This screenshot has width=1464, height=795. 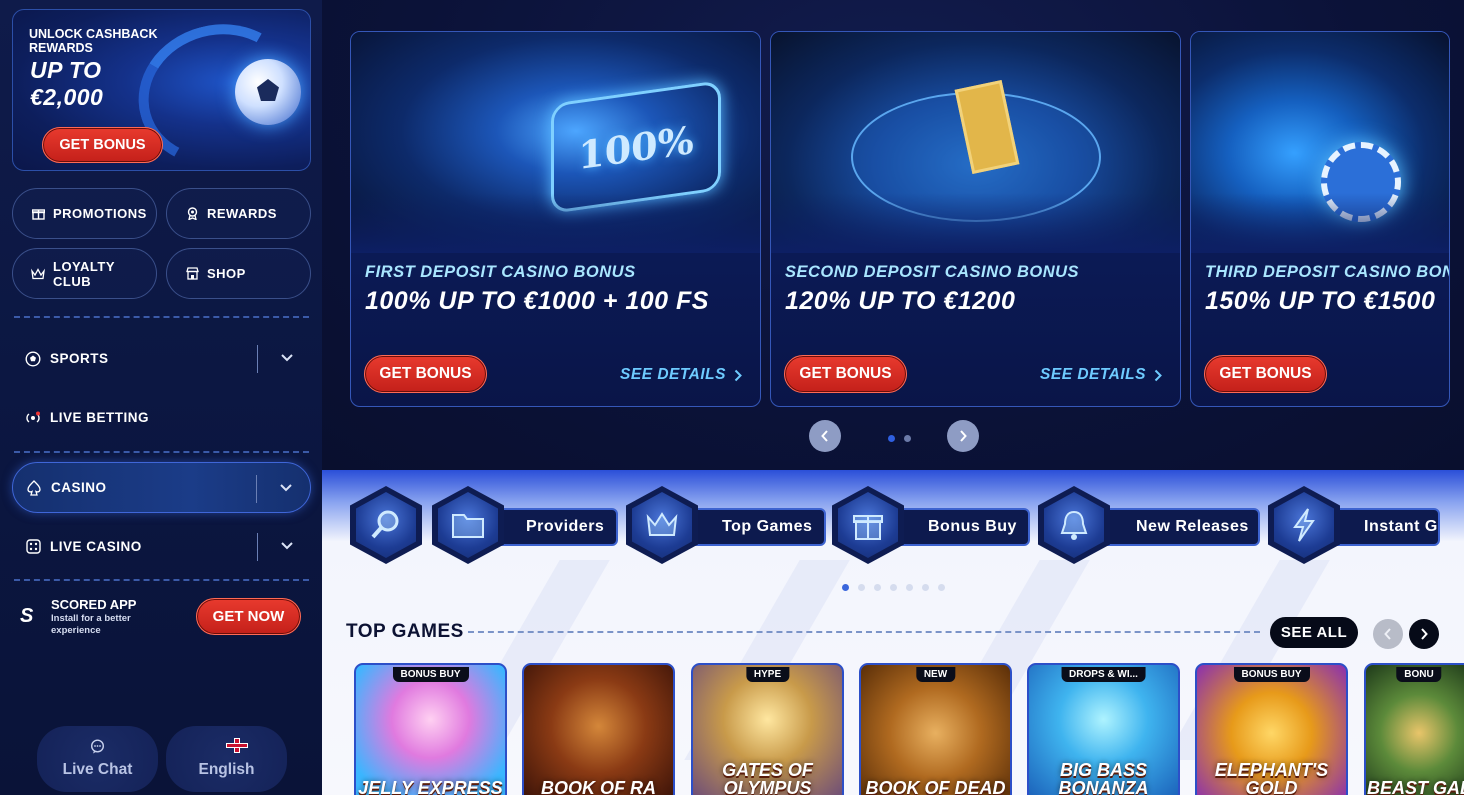 I want to click on see-details-label: SEE DETAILS, so click(x=673, y=374).